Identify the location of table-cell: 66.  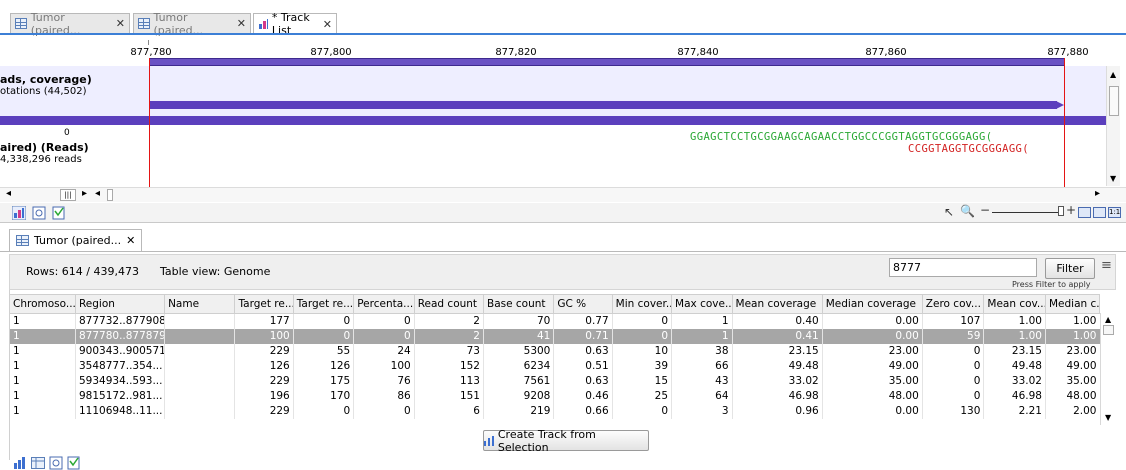
(702, 366).